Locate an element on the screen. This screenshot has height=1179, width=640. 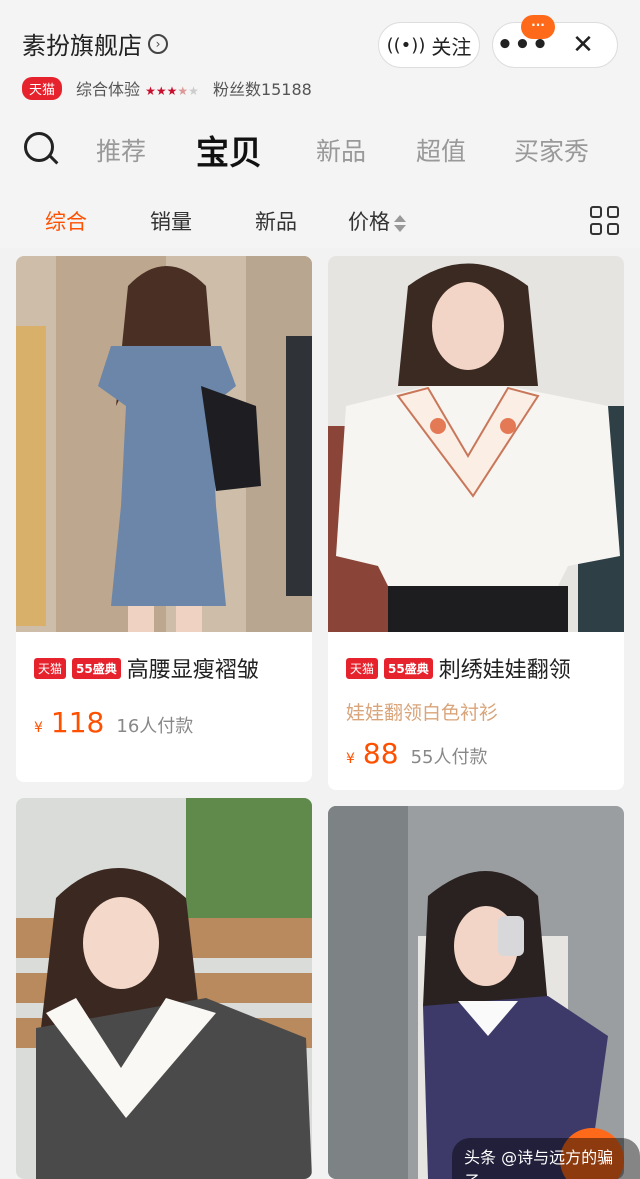
store-nav: 推荐 宝贝 新品 超值 买家秀 is located at coordinates (320, 149).